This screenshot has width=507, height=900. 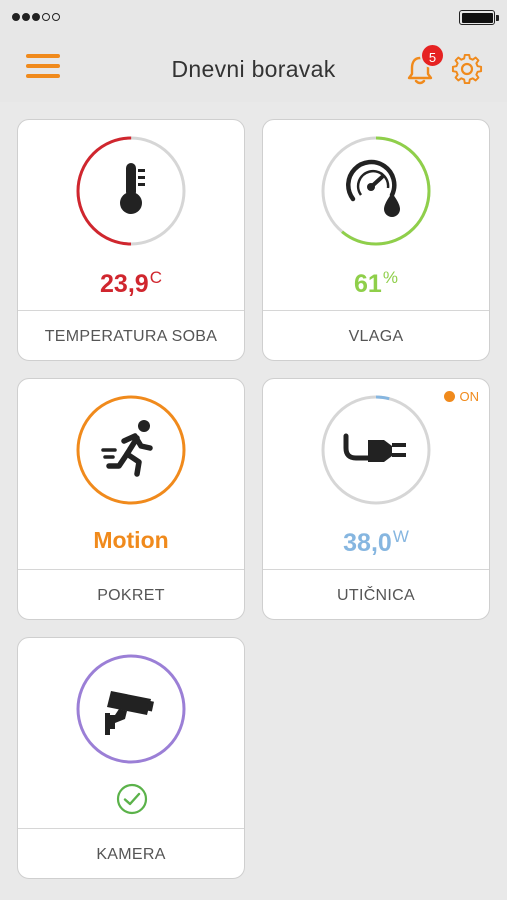 I want to click on card-pokret: Motion POKRET, so click(x=131, y=499).